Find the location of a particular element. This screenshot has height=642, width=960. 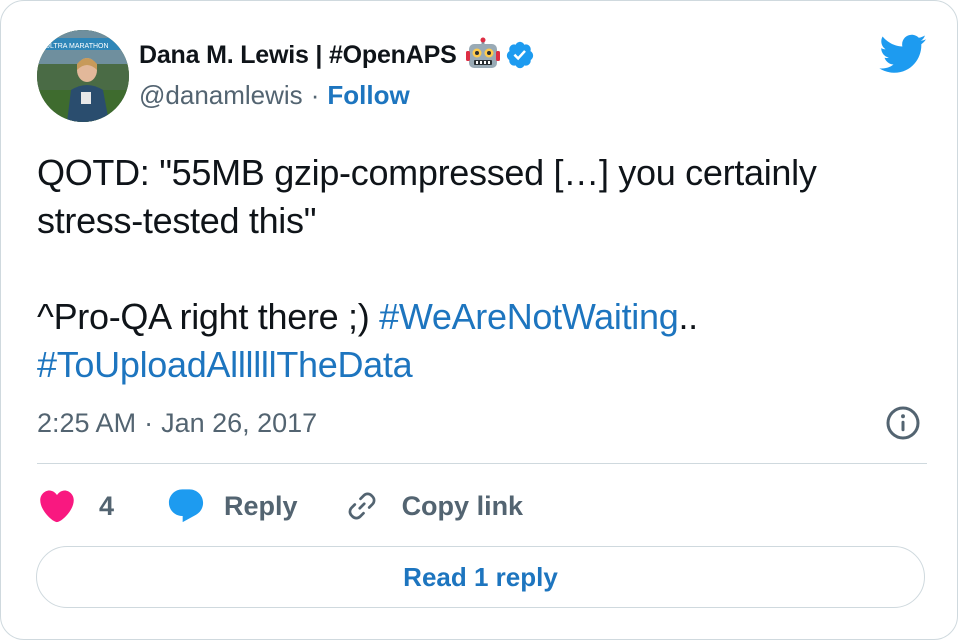

verified-badge-icon is located at coordinates (519, 55).